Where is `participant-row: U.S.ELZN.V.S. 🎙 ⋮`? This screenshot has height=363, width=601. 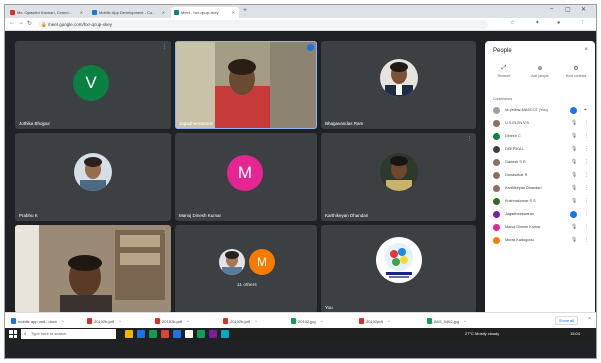
participant-row: U.S.ELZN.V.S. 🎙 ⋮ is located at coordinates (540, 123).